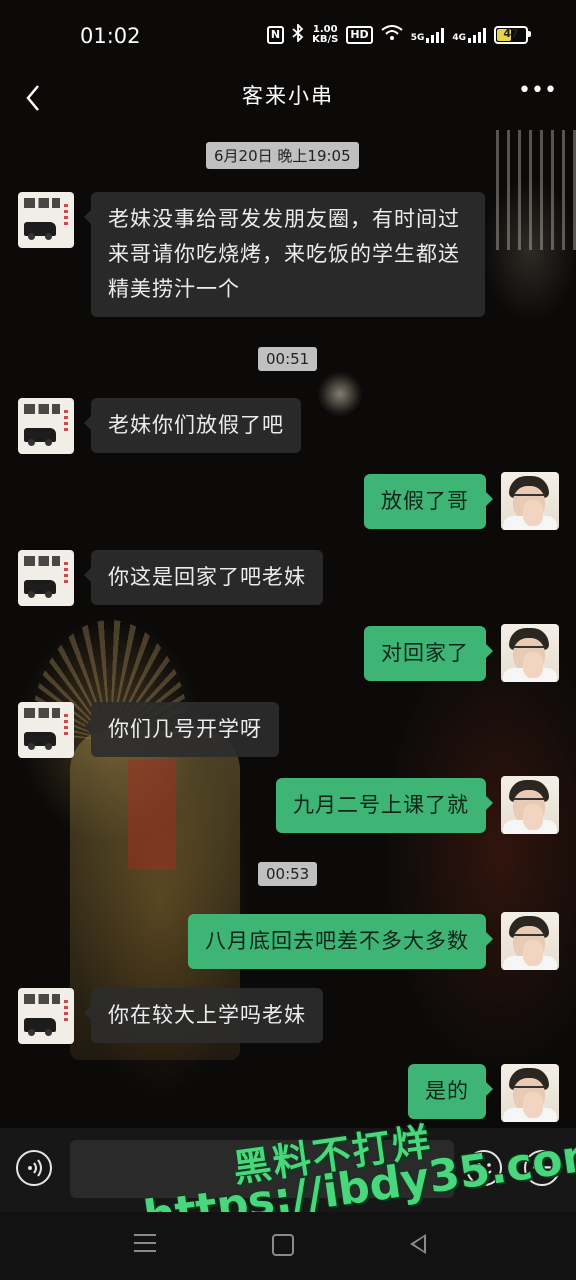 The image size is (576, 1280). I want to click on speed-unit: KB/S, so click(325, 39).